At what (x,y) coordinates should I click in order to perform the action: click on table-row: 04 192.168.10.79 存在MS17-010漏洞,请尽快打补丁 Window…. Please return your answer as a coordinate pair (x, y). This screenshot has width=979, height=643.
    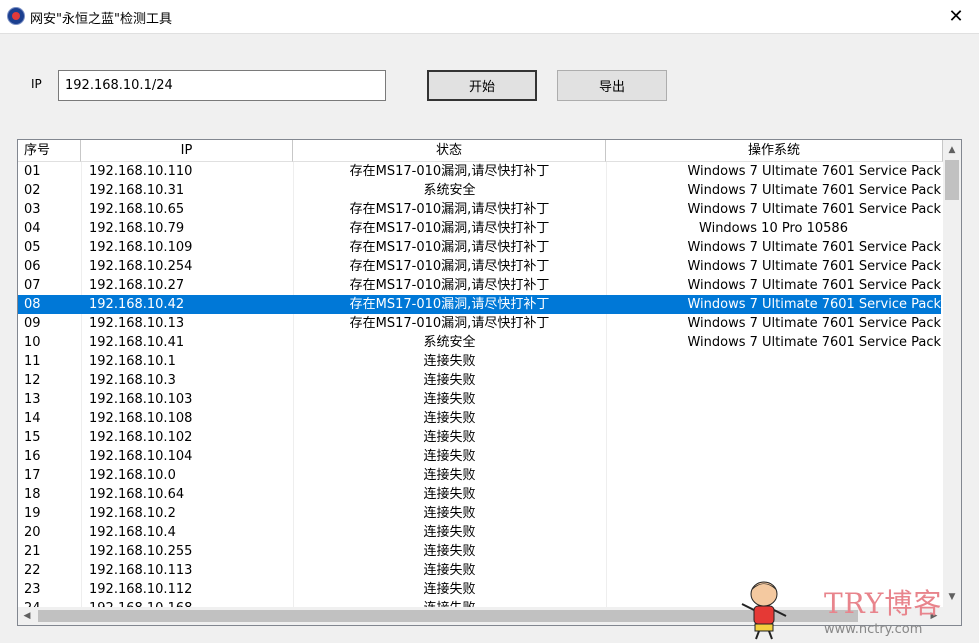
    Looking at the image, I should click on (479, 228).